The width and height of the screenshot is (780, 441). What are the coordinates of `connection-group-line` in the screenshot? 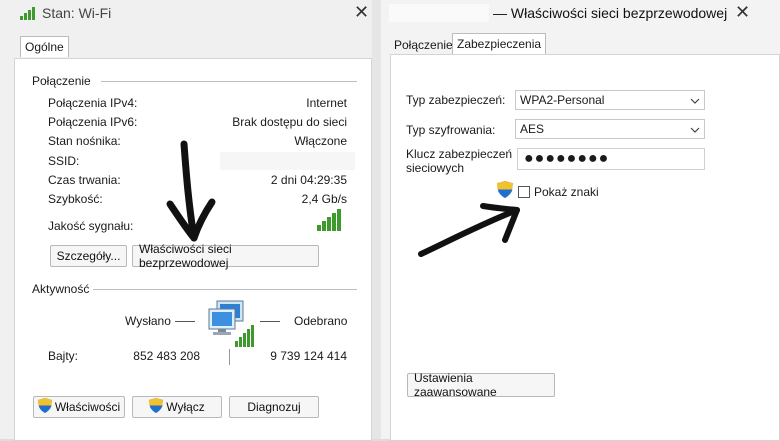 It's located at (229, 81).